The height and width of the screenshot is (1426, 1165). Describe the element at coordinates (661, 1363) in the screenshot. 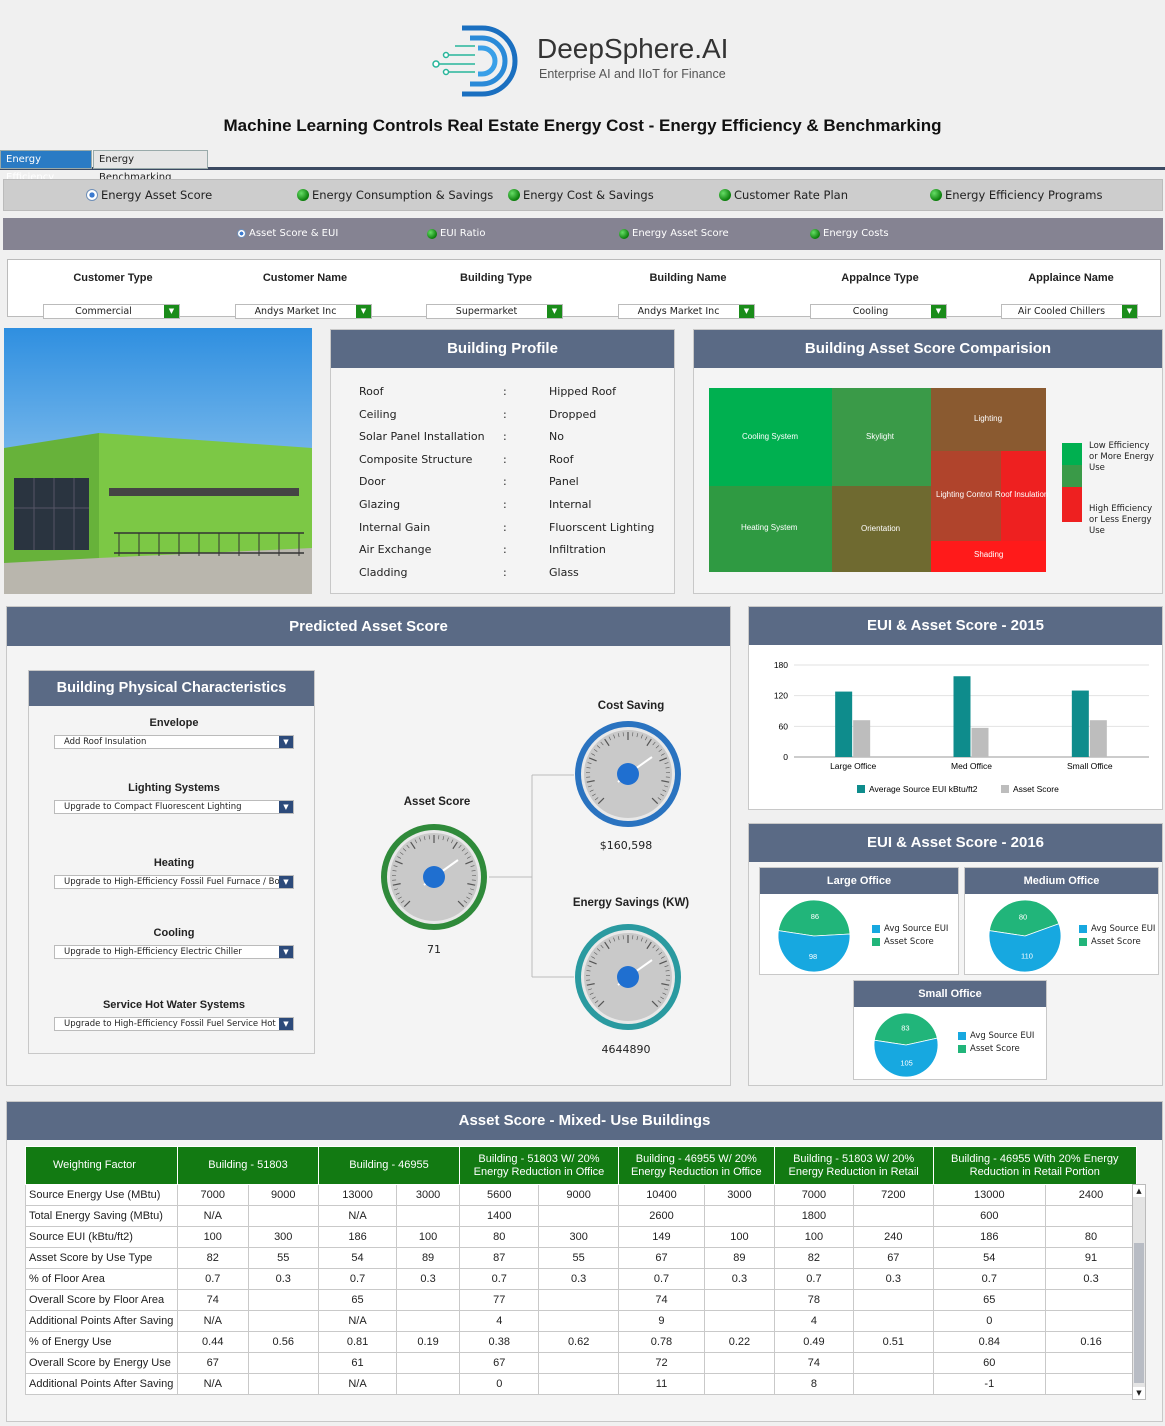

I see `table-cell: 72` at that location.